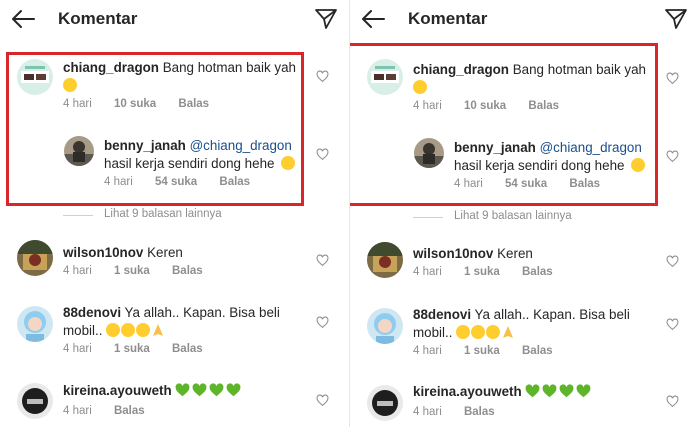 Image resolution: width=700 pixels, height=427 pixels. I want to click on comment-body: Keren, so click(515, 253).